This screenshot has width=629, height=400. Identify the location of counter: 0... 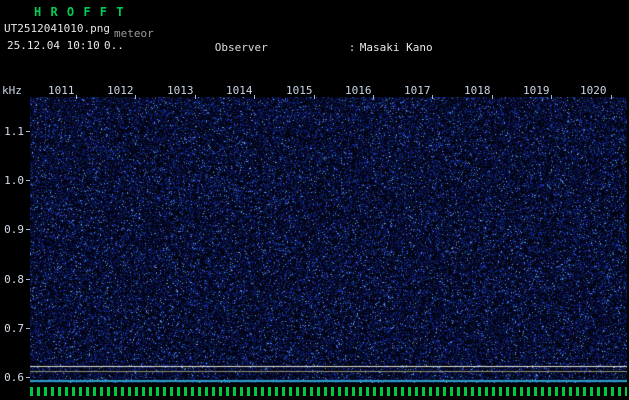
(114, 45).